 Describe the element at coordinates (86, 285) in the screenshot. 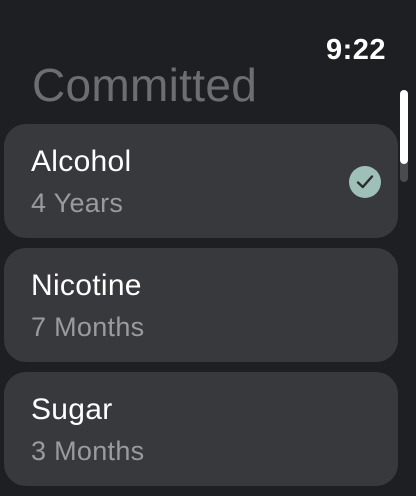

I see `item-title: Nicotine` at that location.